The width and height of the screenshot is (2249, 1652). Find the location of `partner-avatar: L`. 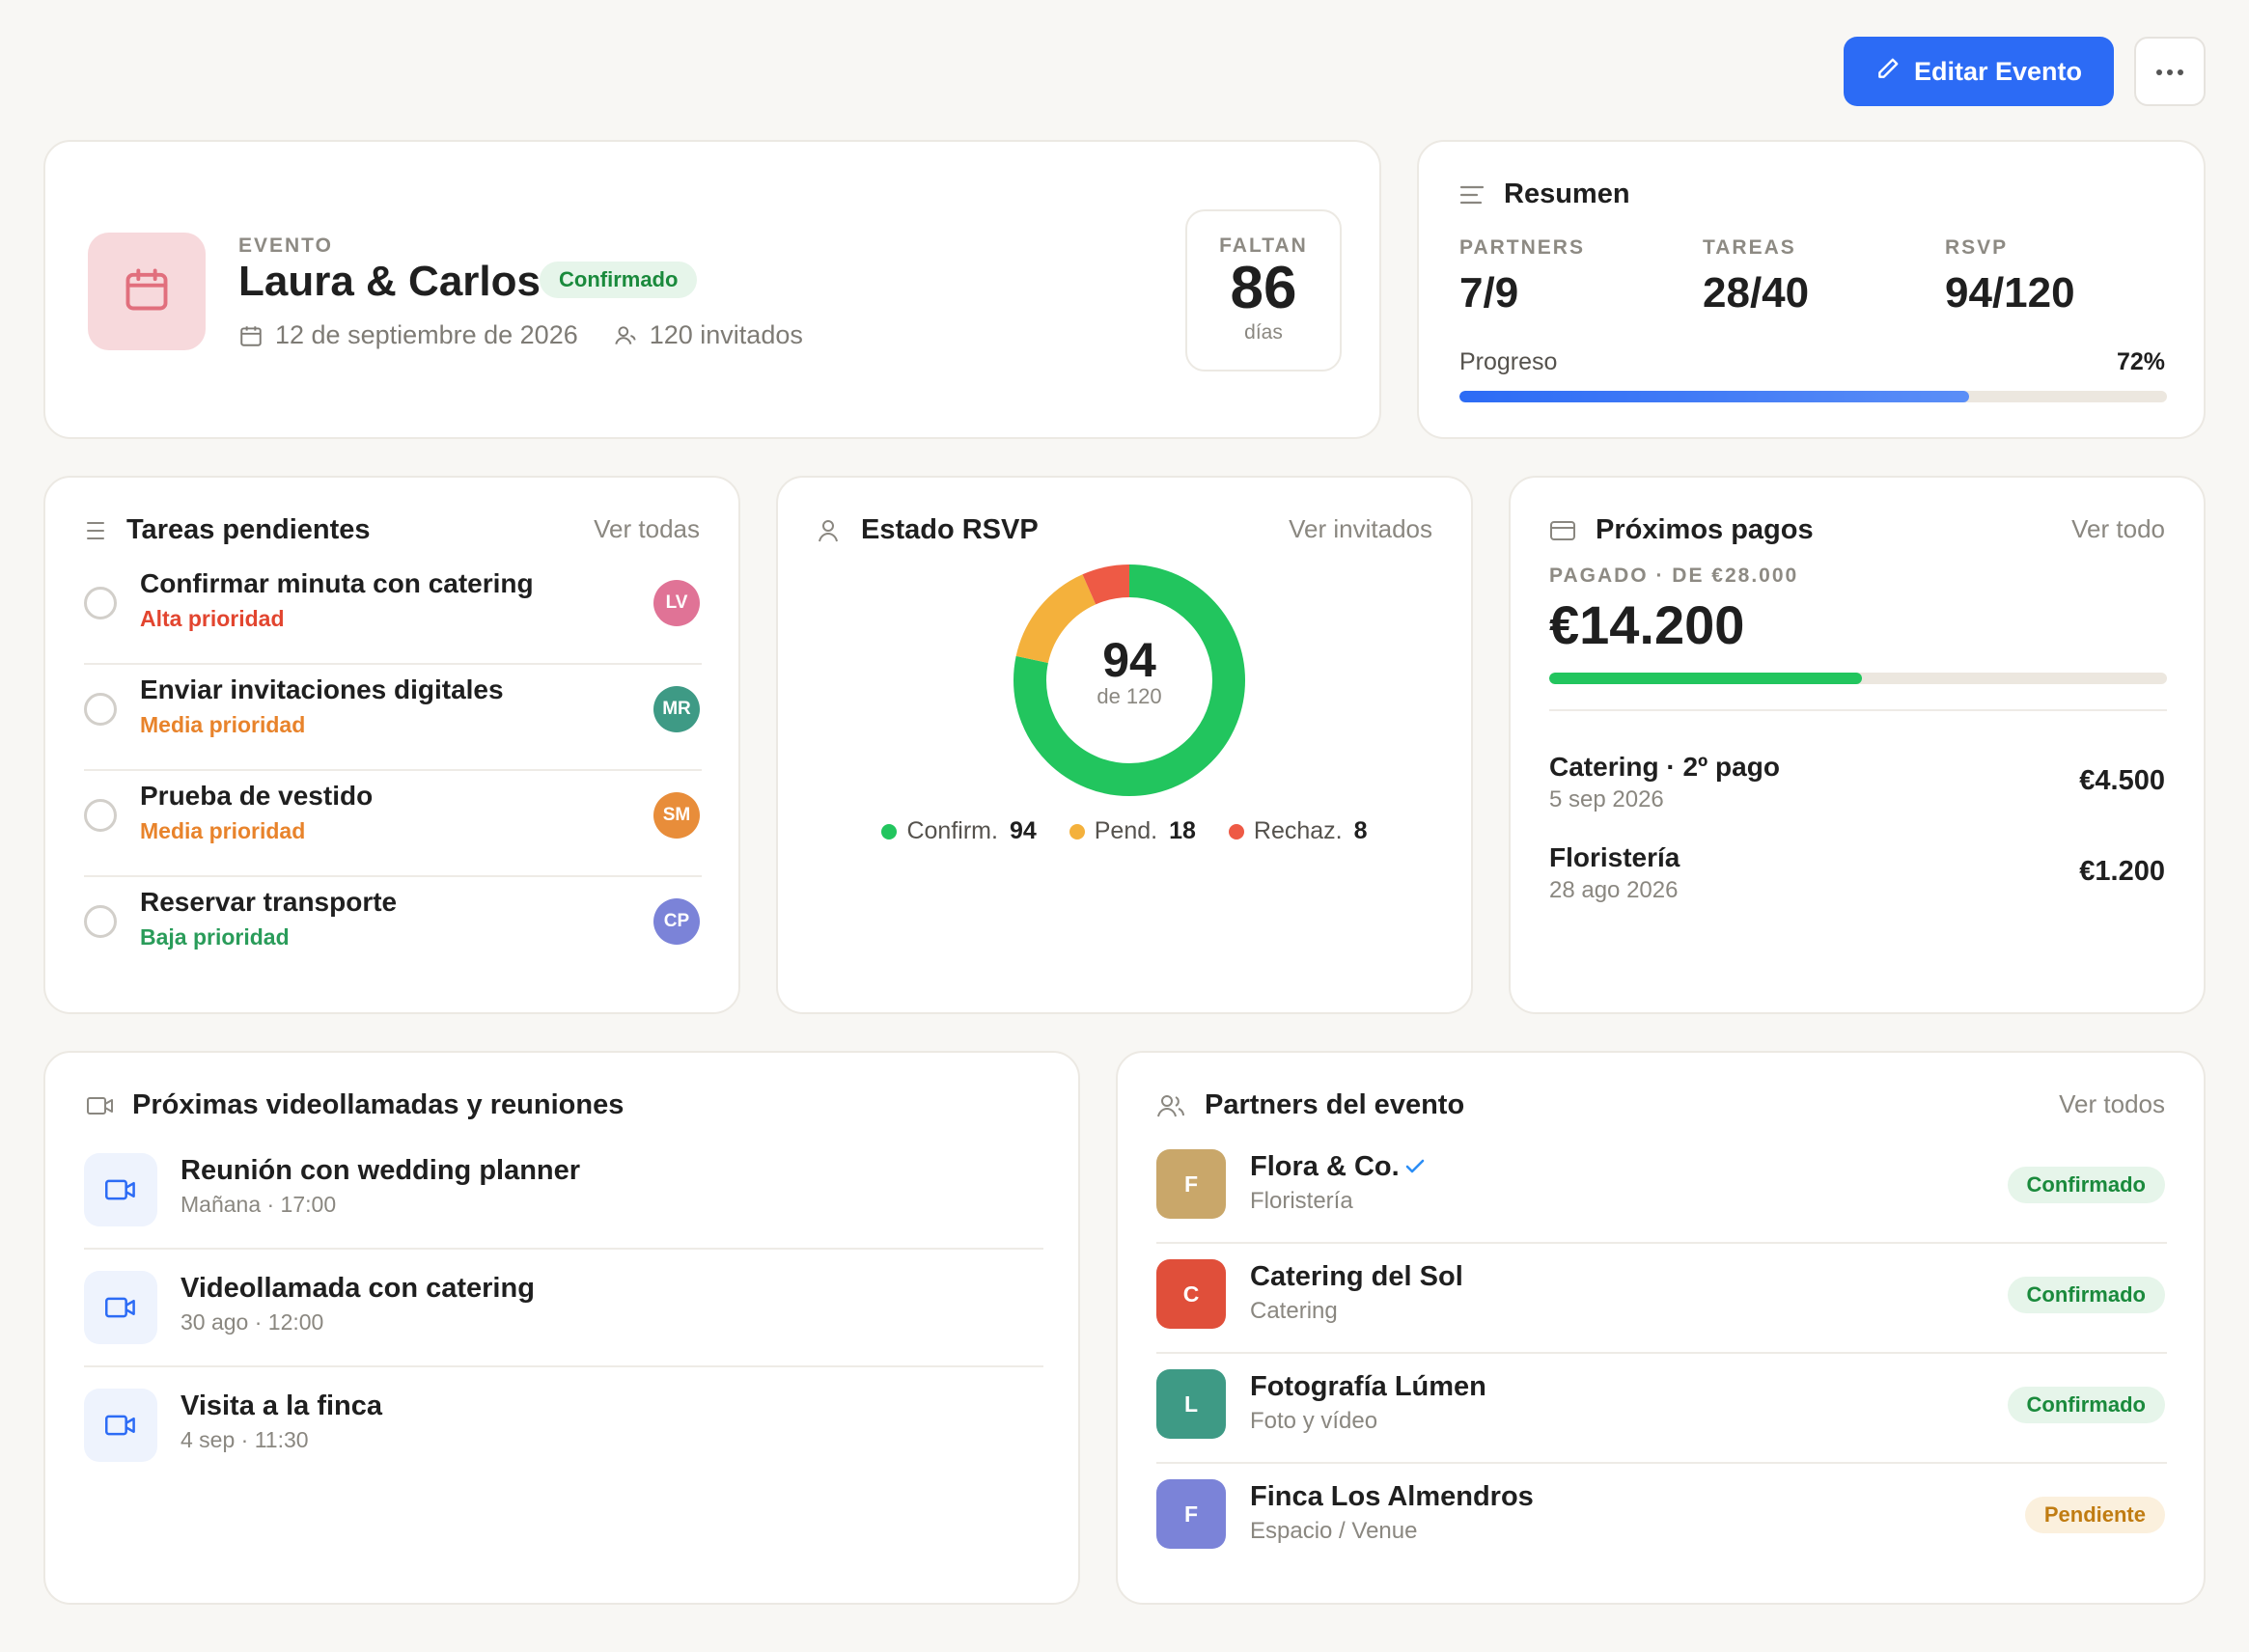

partner-avatar: L is located at coordinates (1191, 1404).